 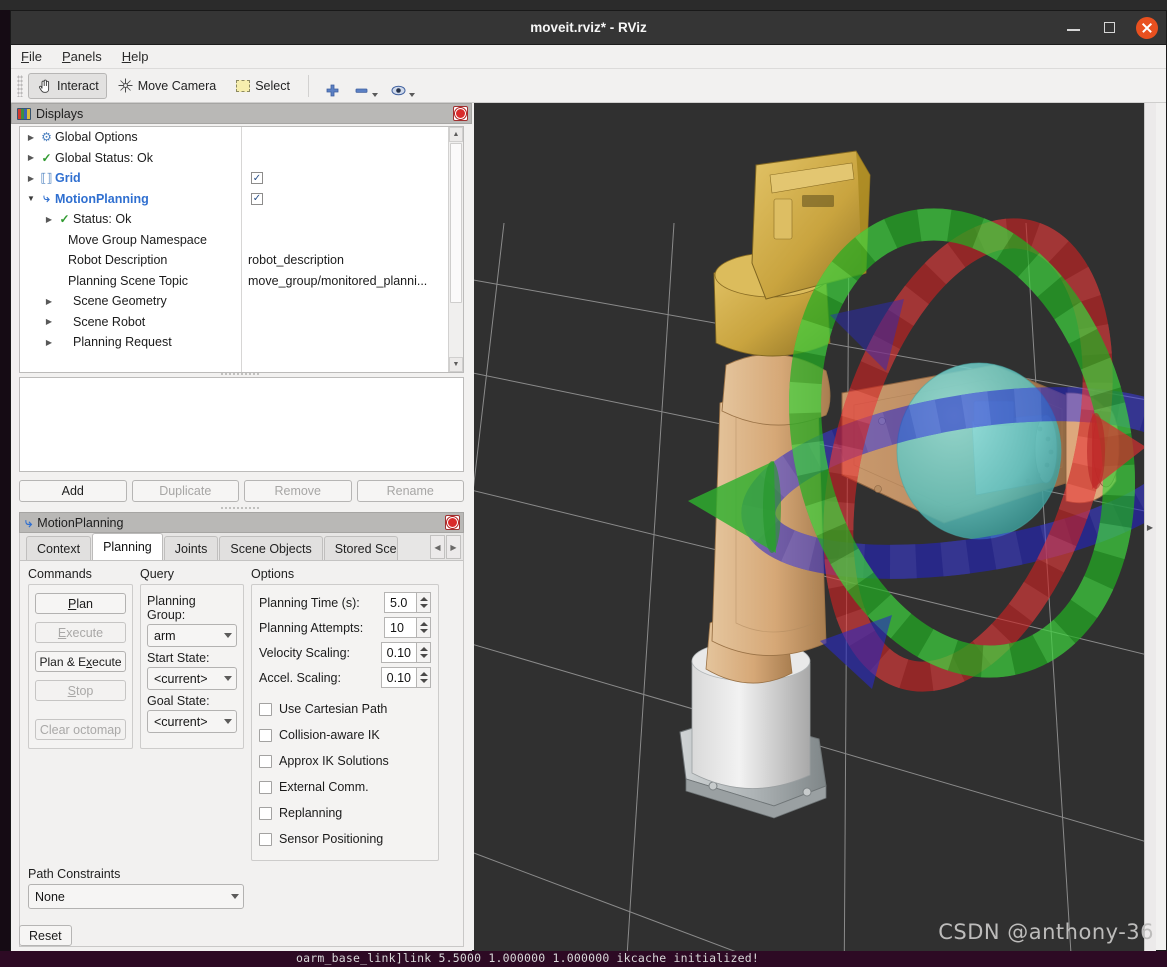 I want to click on tree-row-global-status: ▶ ✓ Global Status: Ok, so click(x=241, y=158).